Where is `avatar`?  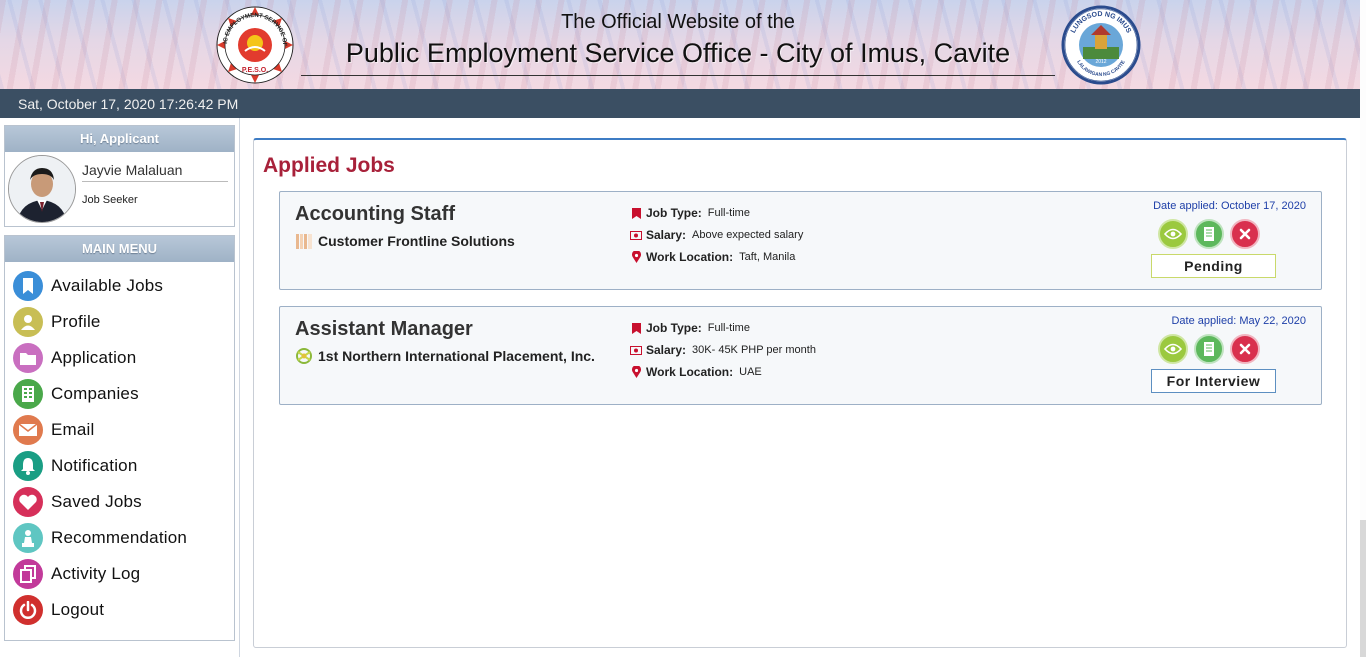
avatar is located at coordinates (42, 189).